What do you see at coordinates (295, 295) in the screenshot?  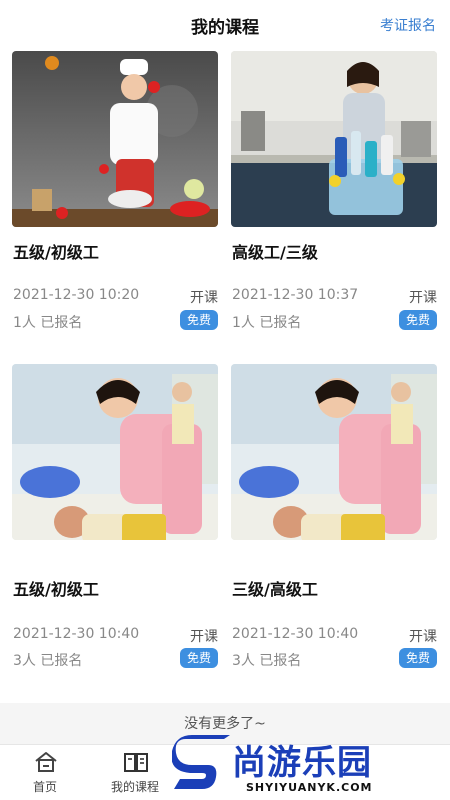 I see `course-time: 2021-12-30 10:37` at bounding box center [295, 295].